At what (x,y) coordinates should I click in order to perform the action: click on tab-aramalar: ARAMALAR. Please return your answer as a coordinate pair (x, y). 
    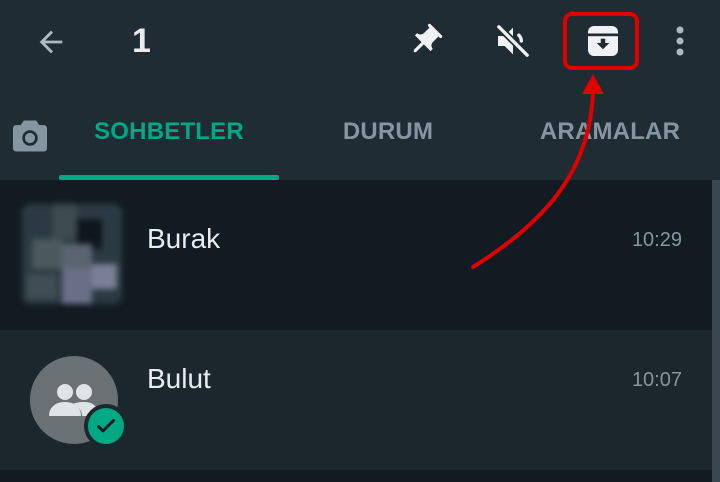
    Looking at the image, I should click on (610, 132).